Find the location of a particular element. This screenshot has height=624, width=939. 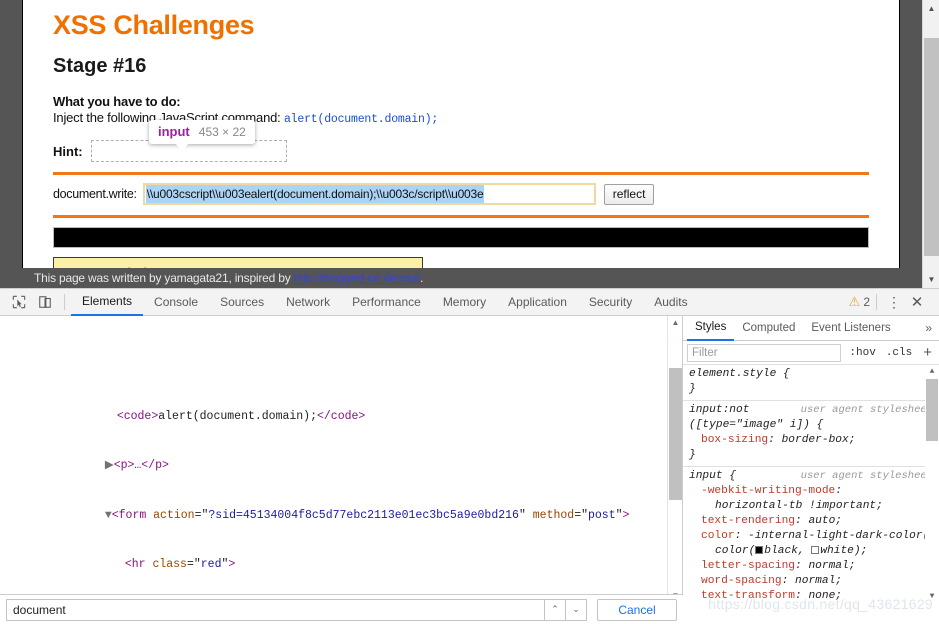

dom-tree-scrollbar: ▲ ▼ is located at coordinates (674, 459).